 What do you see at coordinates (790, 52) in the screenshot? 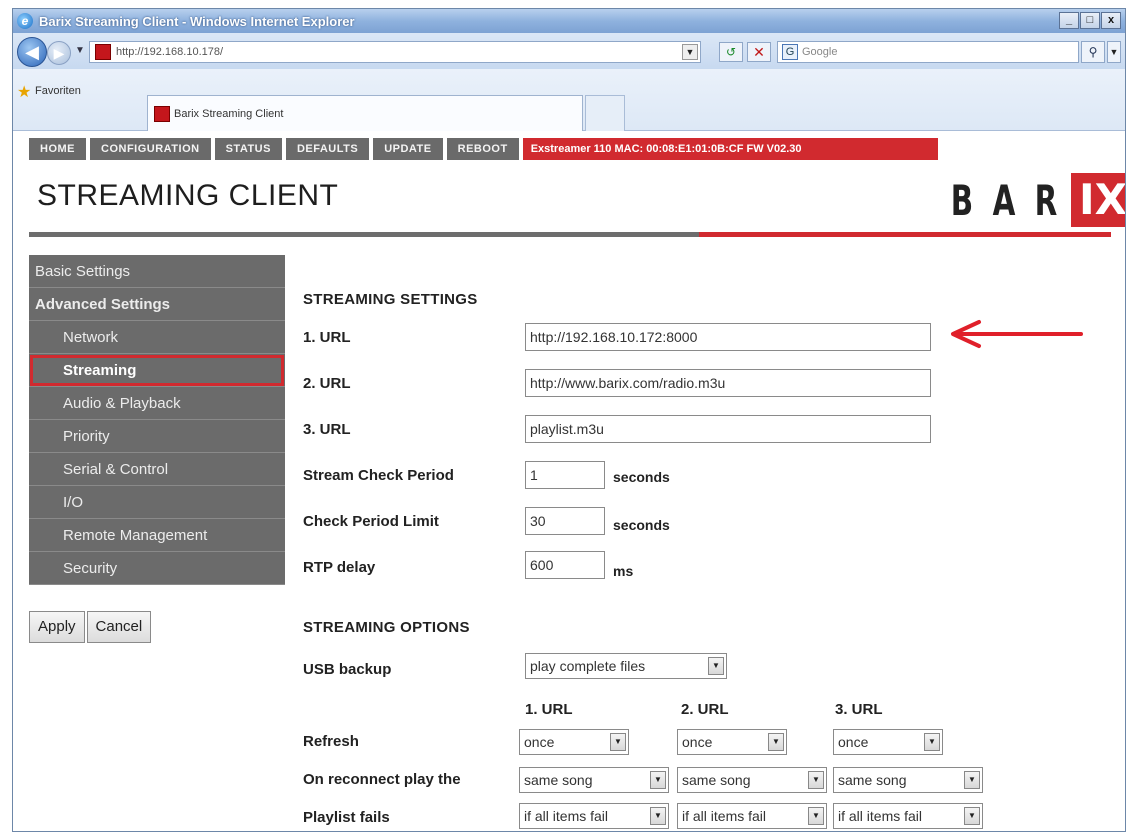
I see `search-provider-icon: G` at bounding box center [790, 52].